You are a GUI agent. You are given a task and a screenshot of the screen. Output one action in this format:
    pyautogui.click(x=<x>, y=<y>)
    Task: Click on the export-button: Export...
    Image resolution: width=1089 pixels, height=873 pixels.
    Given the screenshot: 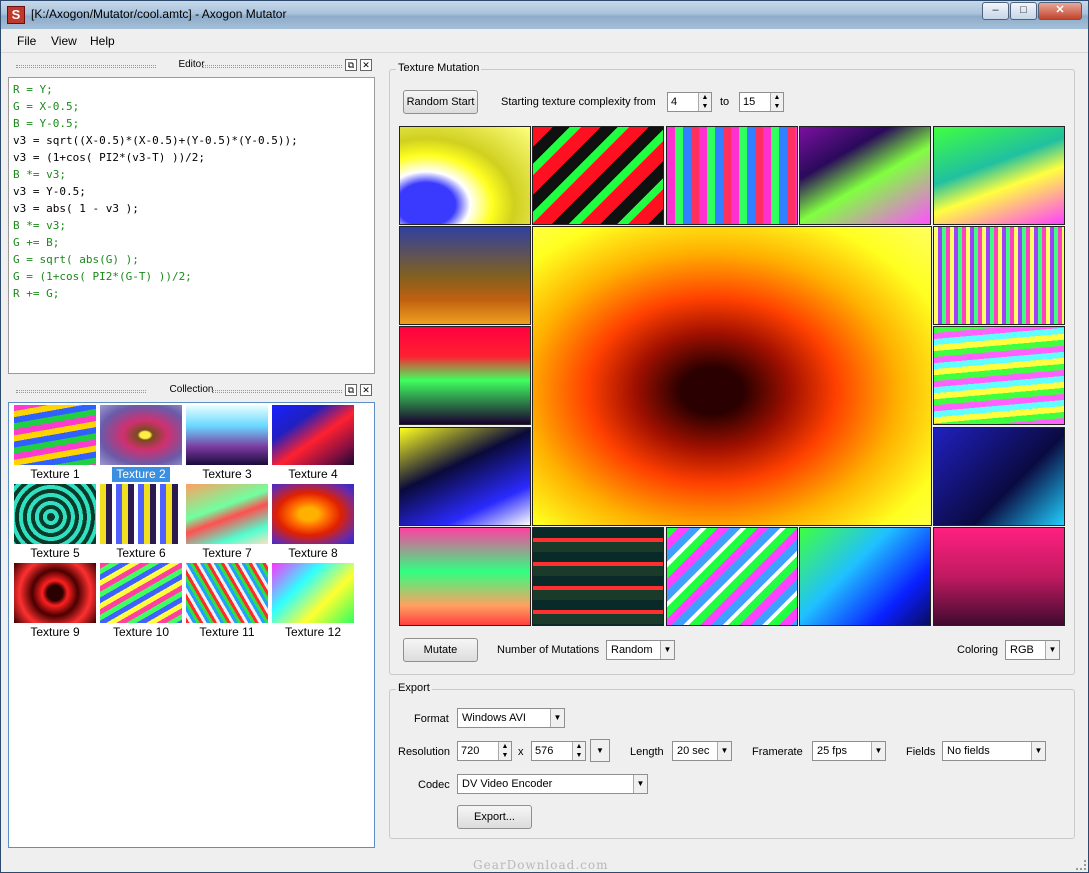 What is the action you would take?
    pyautogui.click(x=494, y=817)
    